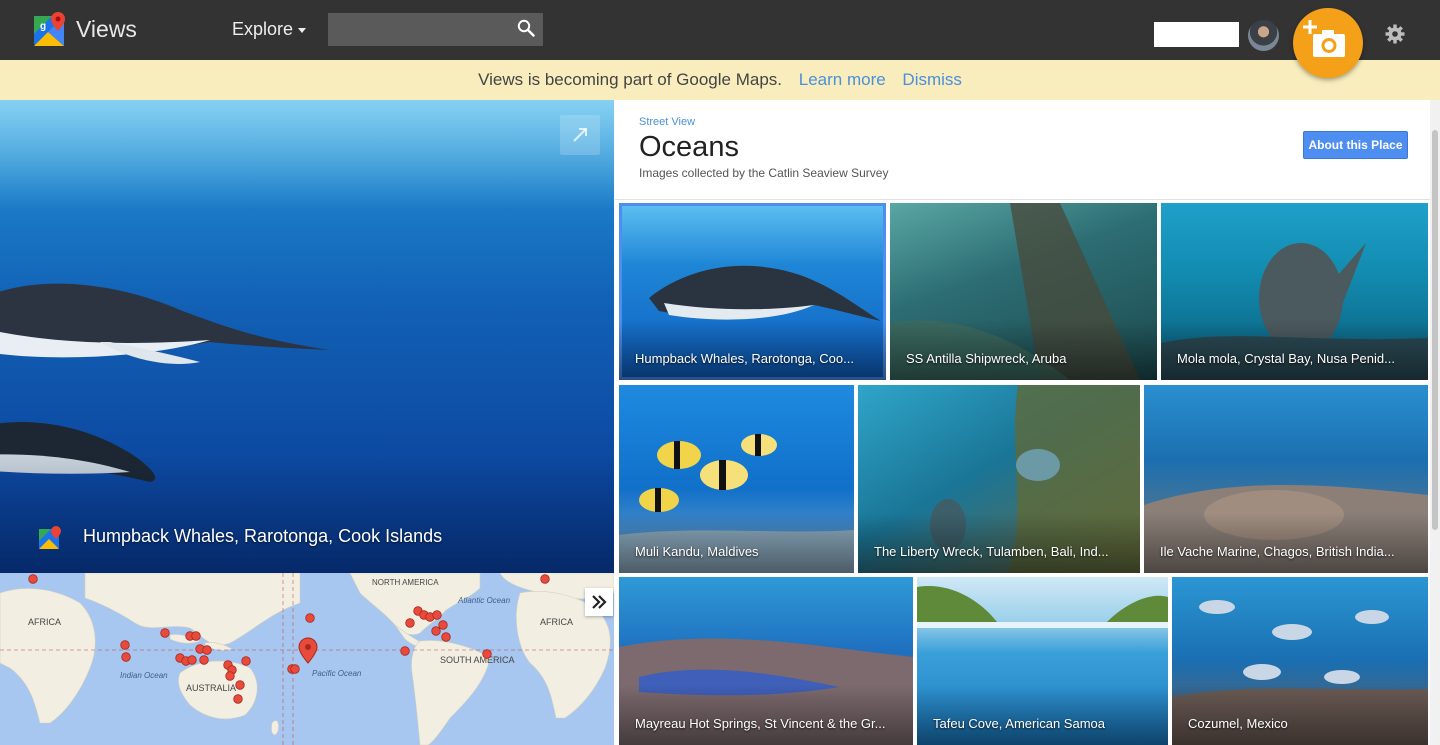  I want to click on search-input, so click(435, 29).